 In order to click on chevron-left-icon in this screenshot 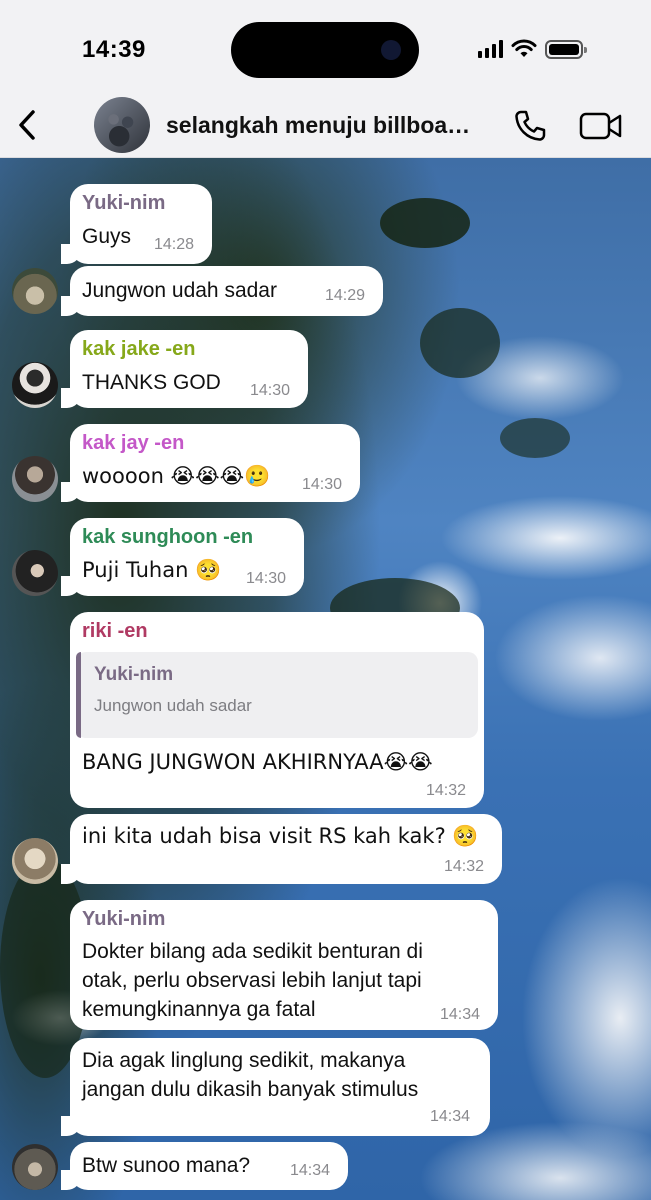, I will do `click(27, 125)`.